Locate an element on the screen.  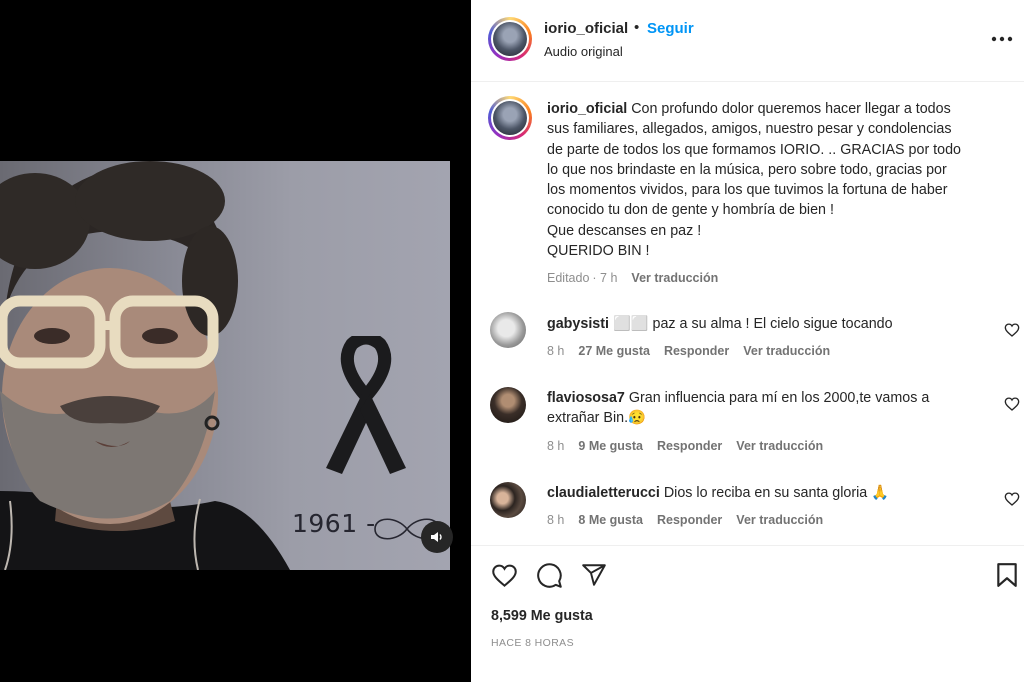
comment-likes: 27 Me gusta is located at coordinates (614, 351).